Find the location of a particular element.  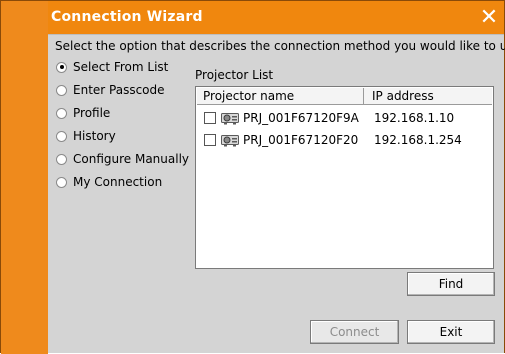

option-label: History is located at coordinates (94, 136).